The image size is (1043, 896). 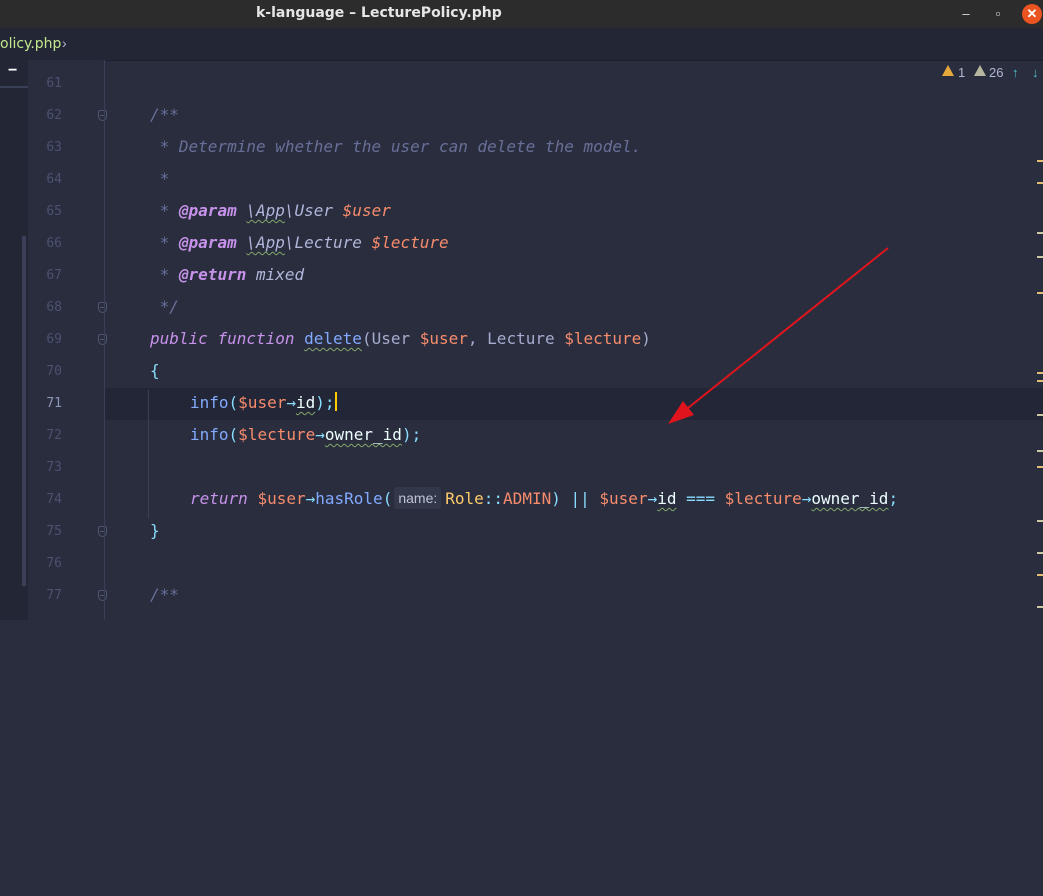 What do you see at coordinates (54, 467) in the screenshot?
I see `line-number: 73` at bounding box center [54, 467].